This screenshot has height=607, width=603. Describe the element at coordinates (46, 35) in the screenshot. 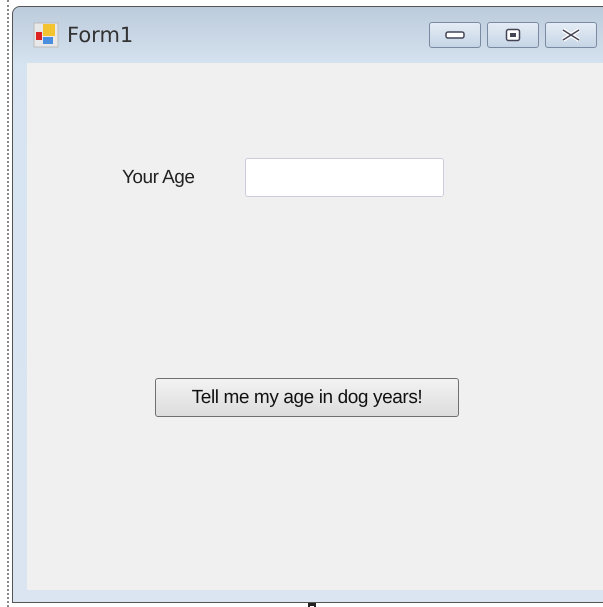

I see `app-icon` at that location.